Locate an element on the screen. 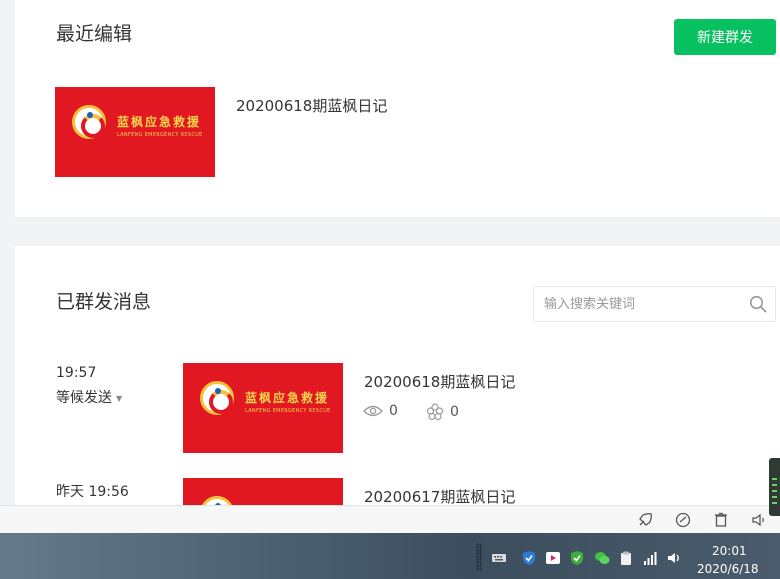  network-signal-icon is located at coordinates (651, 558).